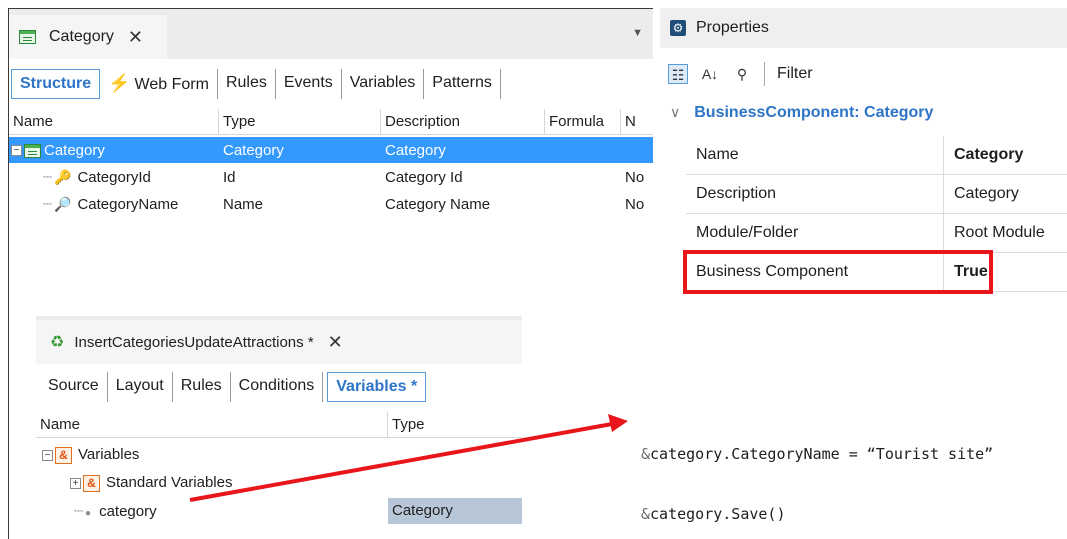  What do you see at coordinates (401, 462) in the screenshot?
I see `arrow-shaft` at bounding box center [401, 462].